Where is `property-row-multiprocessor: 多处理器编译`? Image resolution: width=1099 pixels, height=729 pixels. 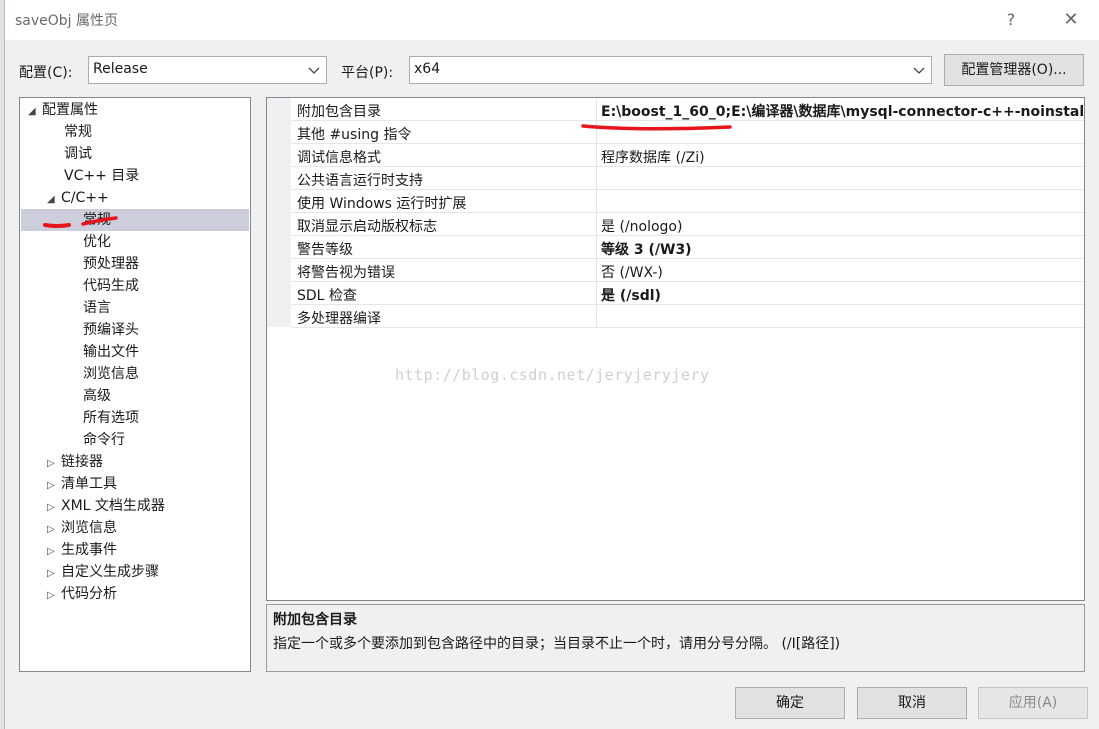
property-row-multiprocessor: 多处理器编译 is located at coordinates (687, 316).